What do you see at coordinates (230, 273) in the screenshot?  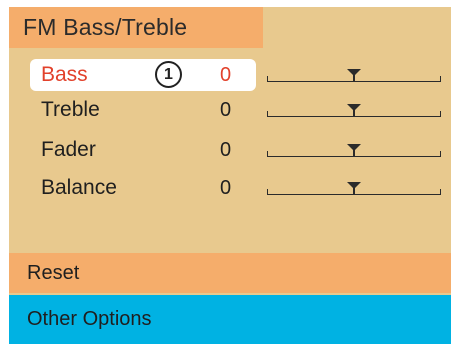 I see `reset-button: Reset` at bounding box center [230, 273].